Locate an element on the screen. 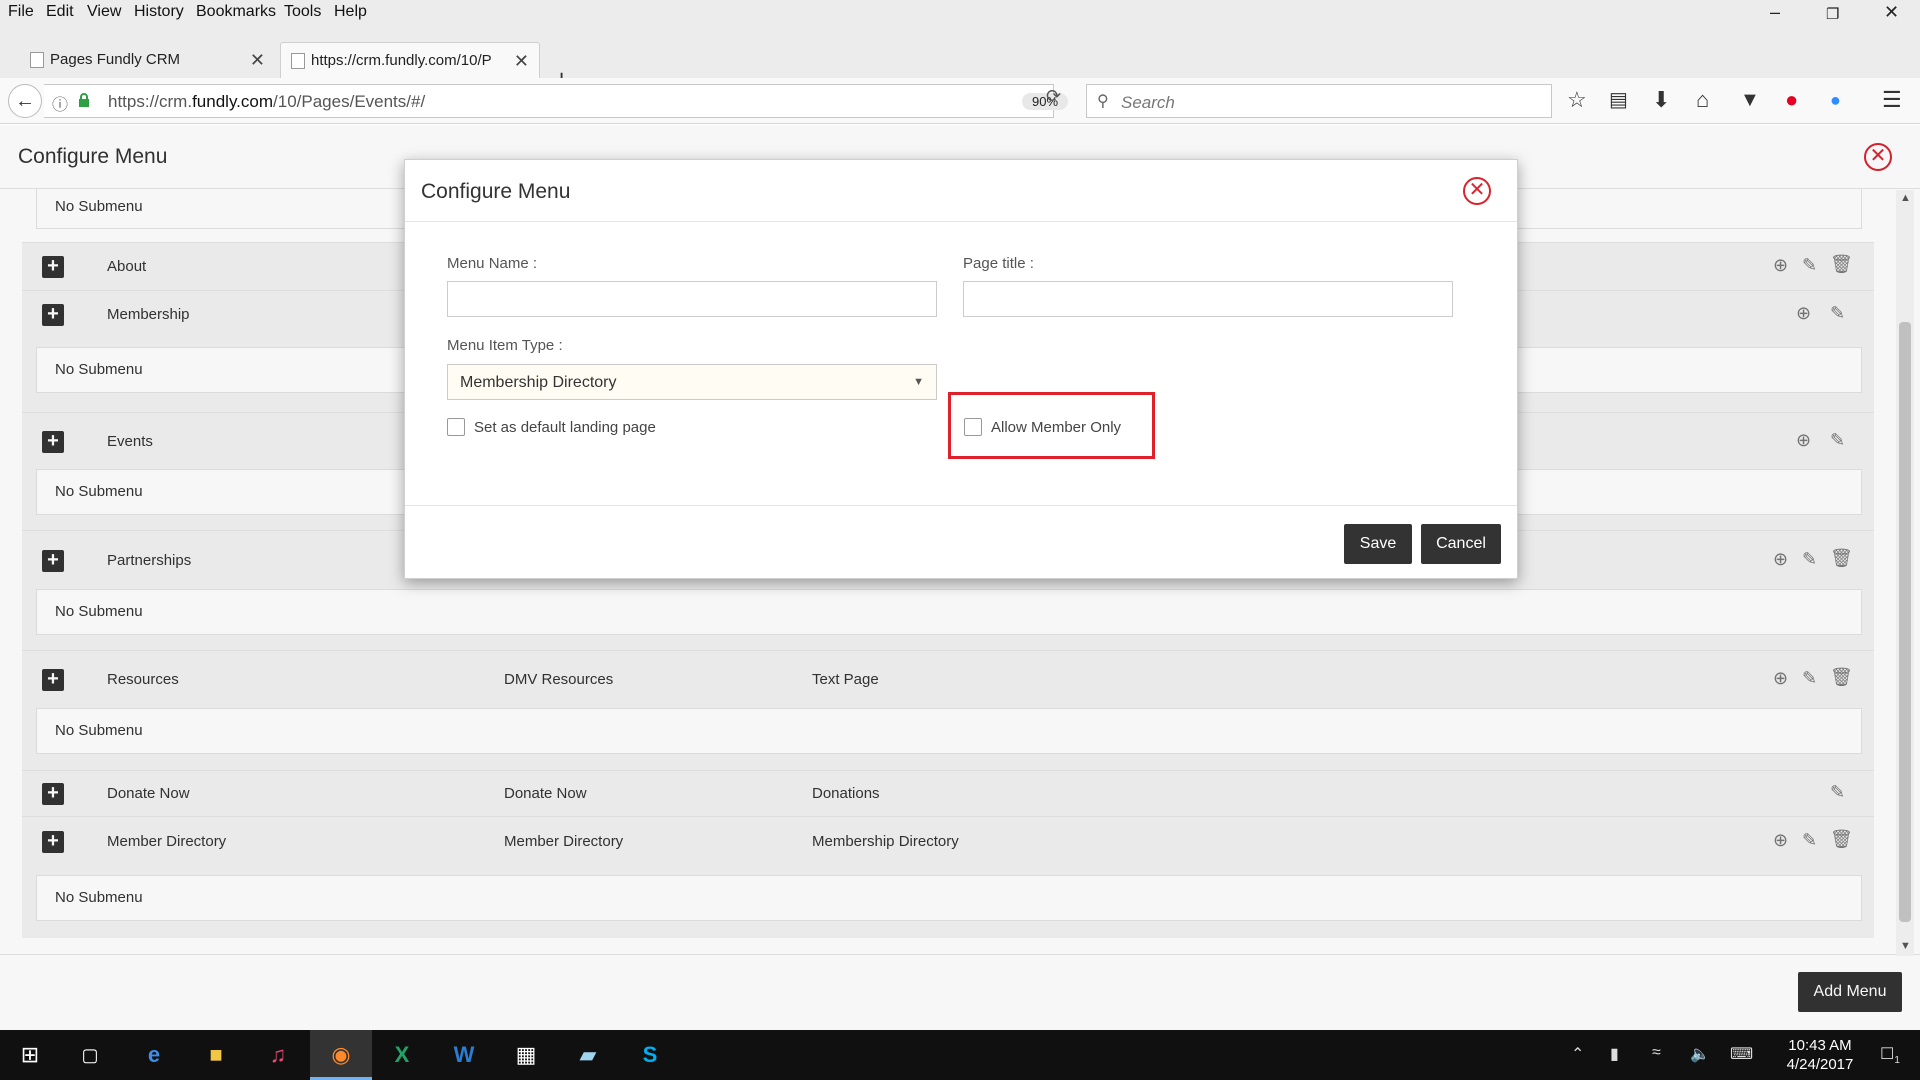  battery-icon: ▮ is located at coordinates (1614, 1054).